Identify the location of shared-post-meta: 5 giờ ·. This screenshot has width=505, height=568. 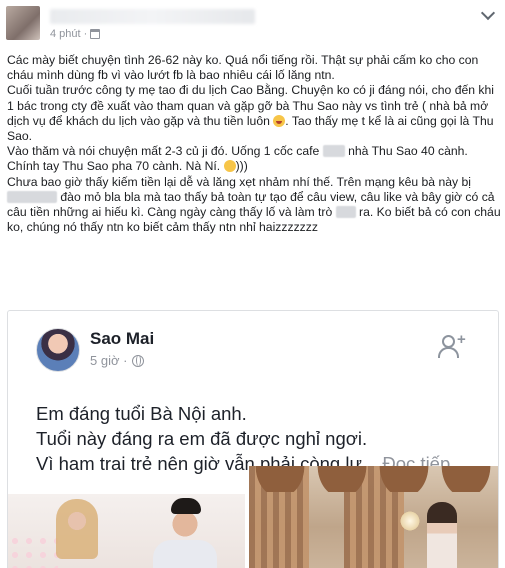
(117, 360).